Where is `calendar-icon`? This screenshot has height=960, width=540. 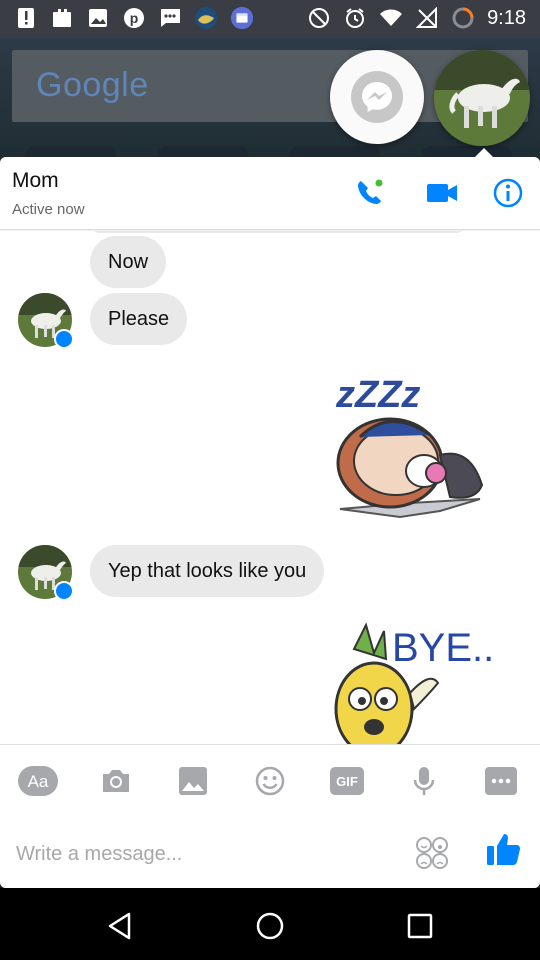
calendar-icon is located at coordinates (242, 18).